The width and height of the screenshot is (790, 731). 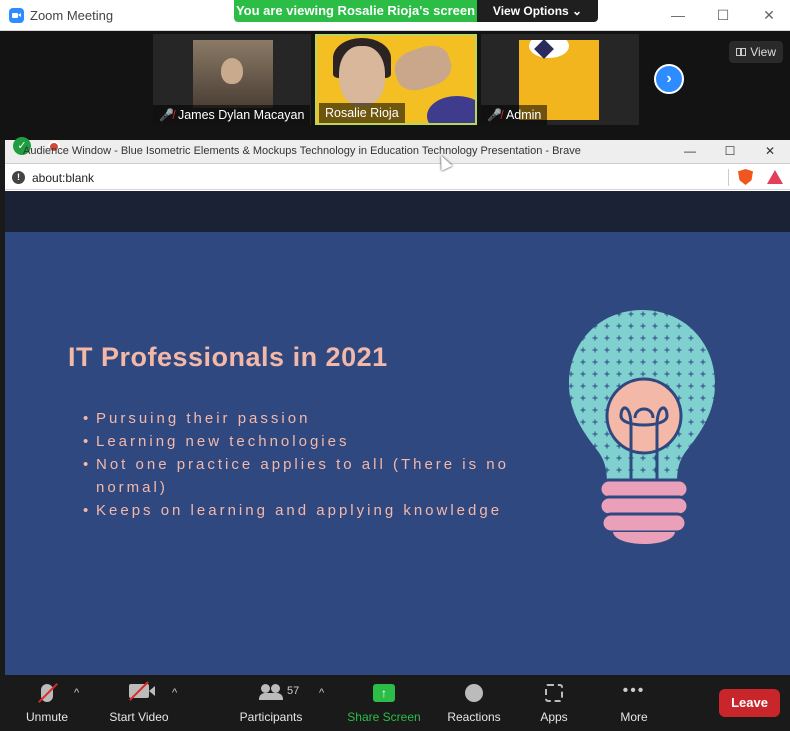 I want to click on viewing-screen-label: You are viewing Rosalie Rioja's screen, so click(x=355, y=11).